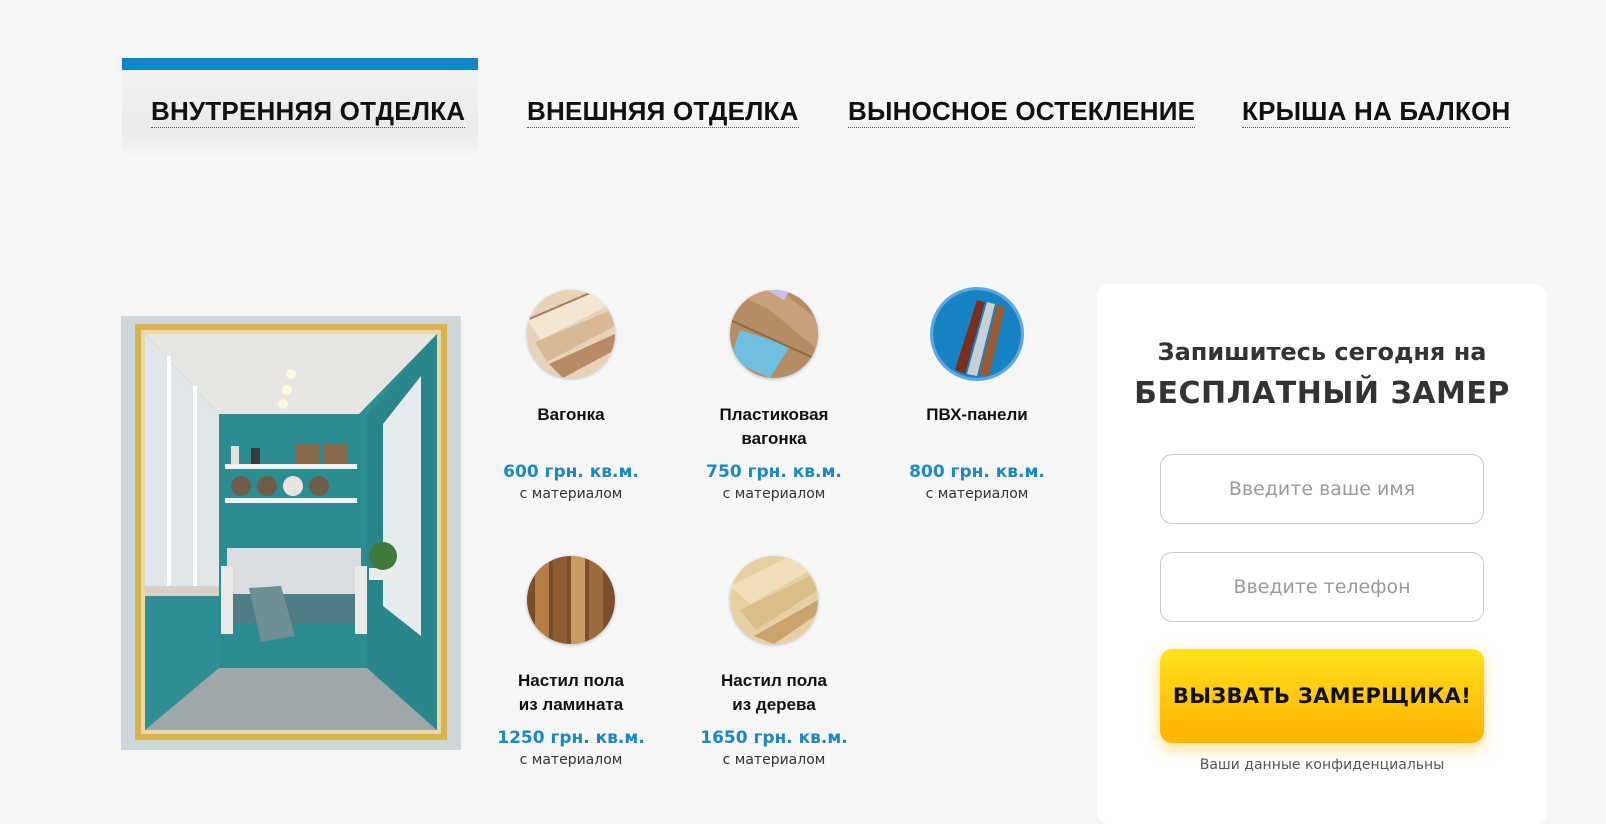  What do you see at coordinates (977, 334) in the screenshot?
I see `pvc-panels-image` at bounding box center [977, 334].